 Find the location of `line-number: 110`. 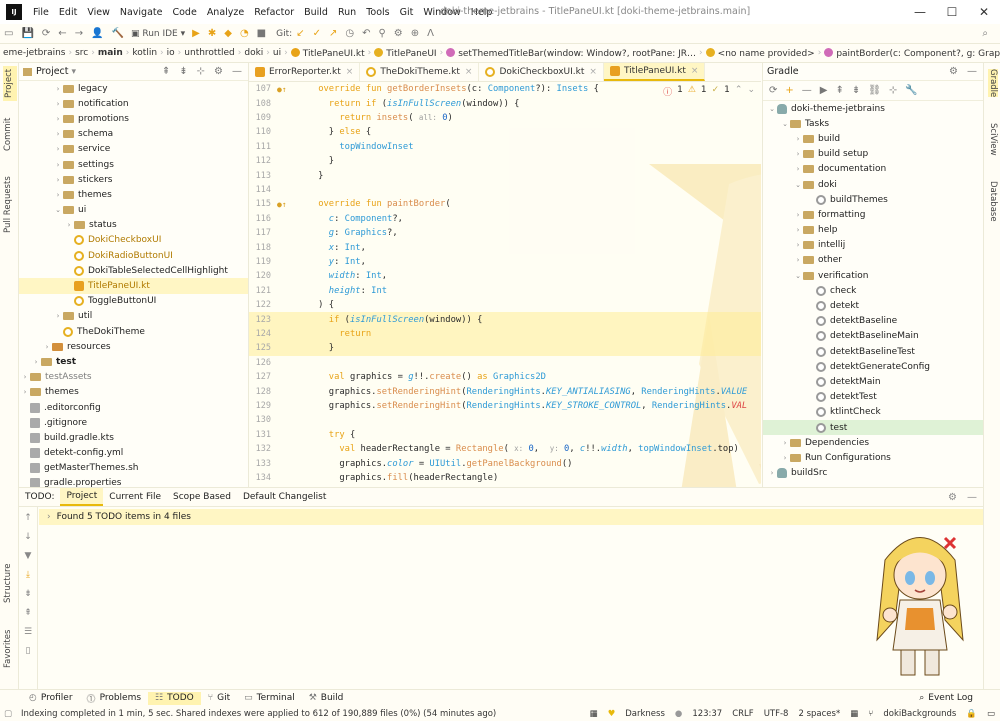

line-number: 110 is located at coordinates (260, 132).